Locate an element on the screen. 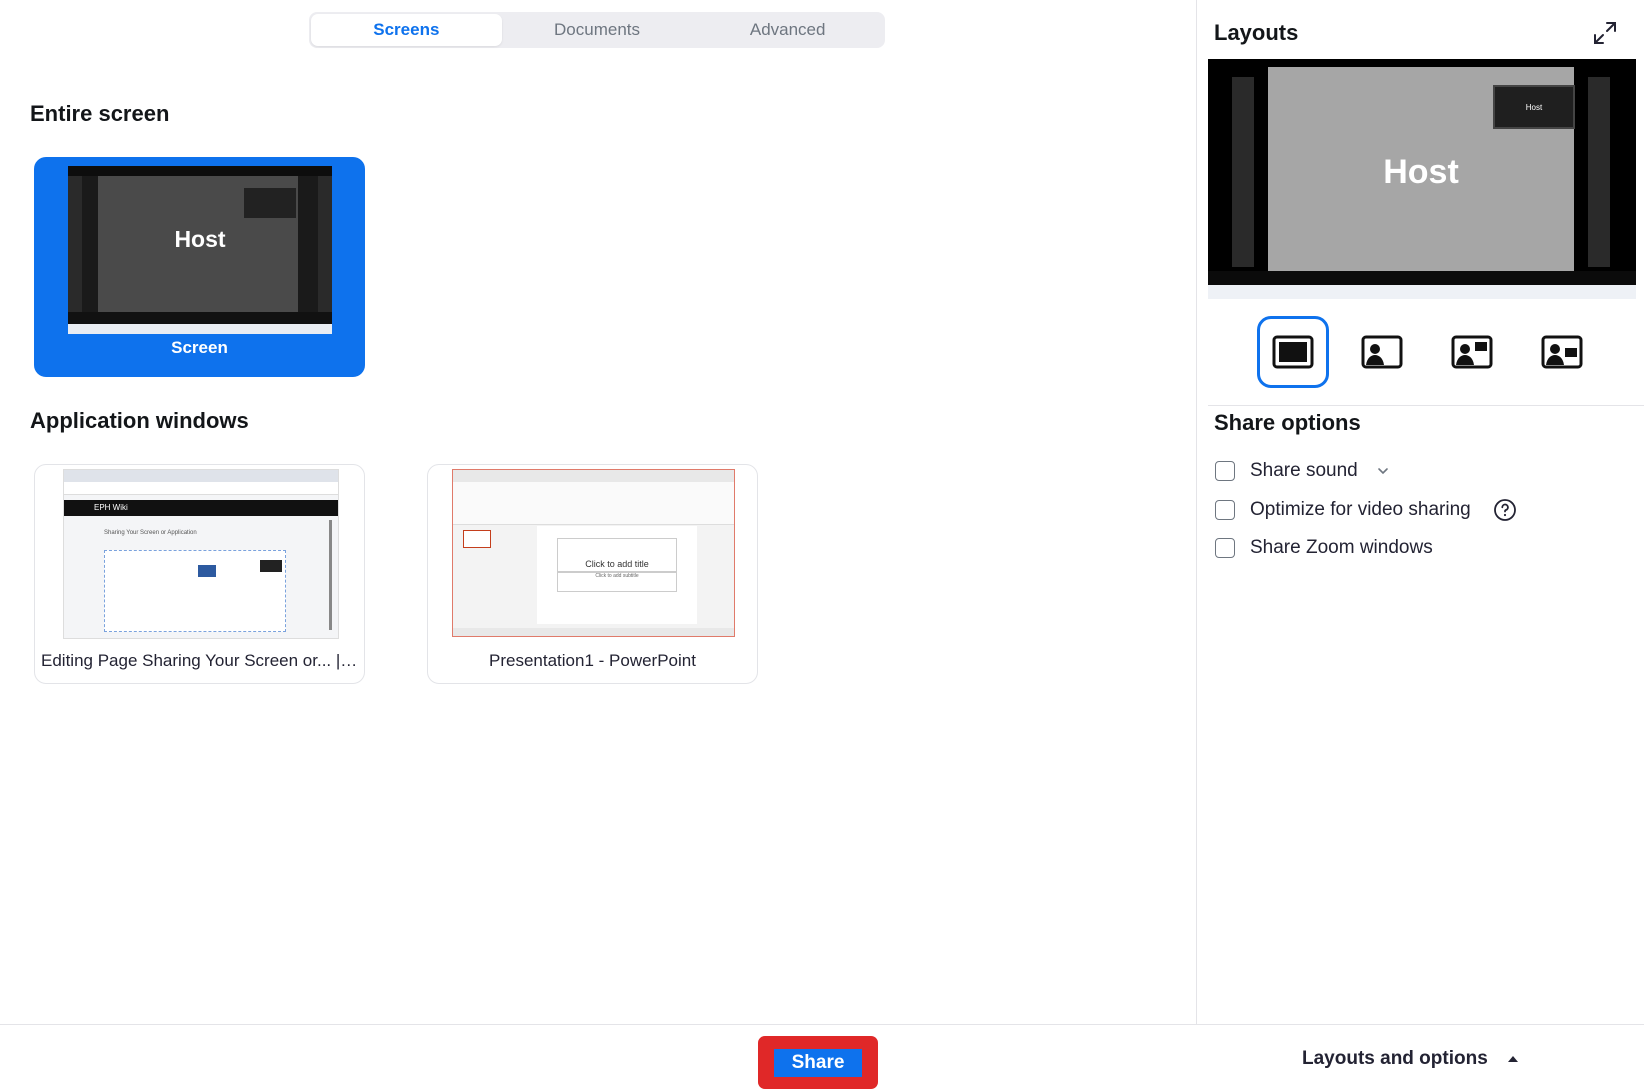  share-button: Share is located at coordinates (818, 1062).